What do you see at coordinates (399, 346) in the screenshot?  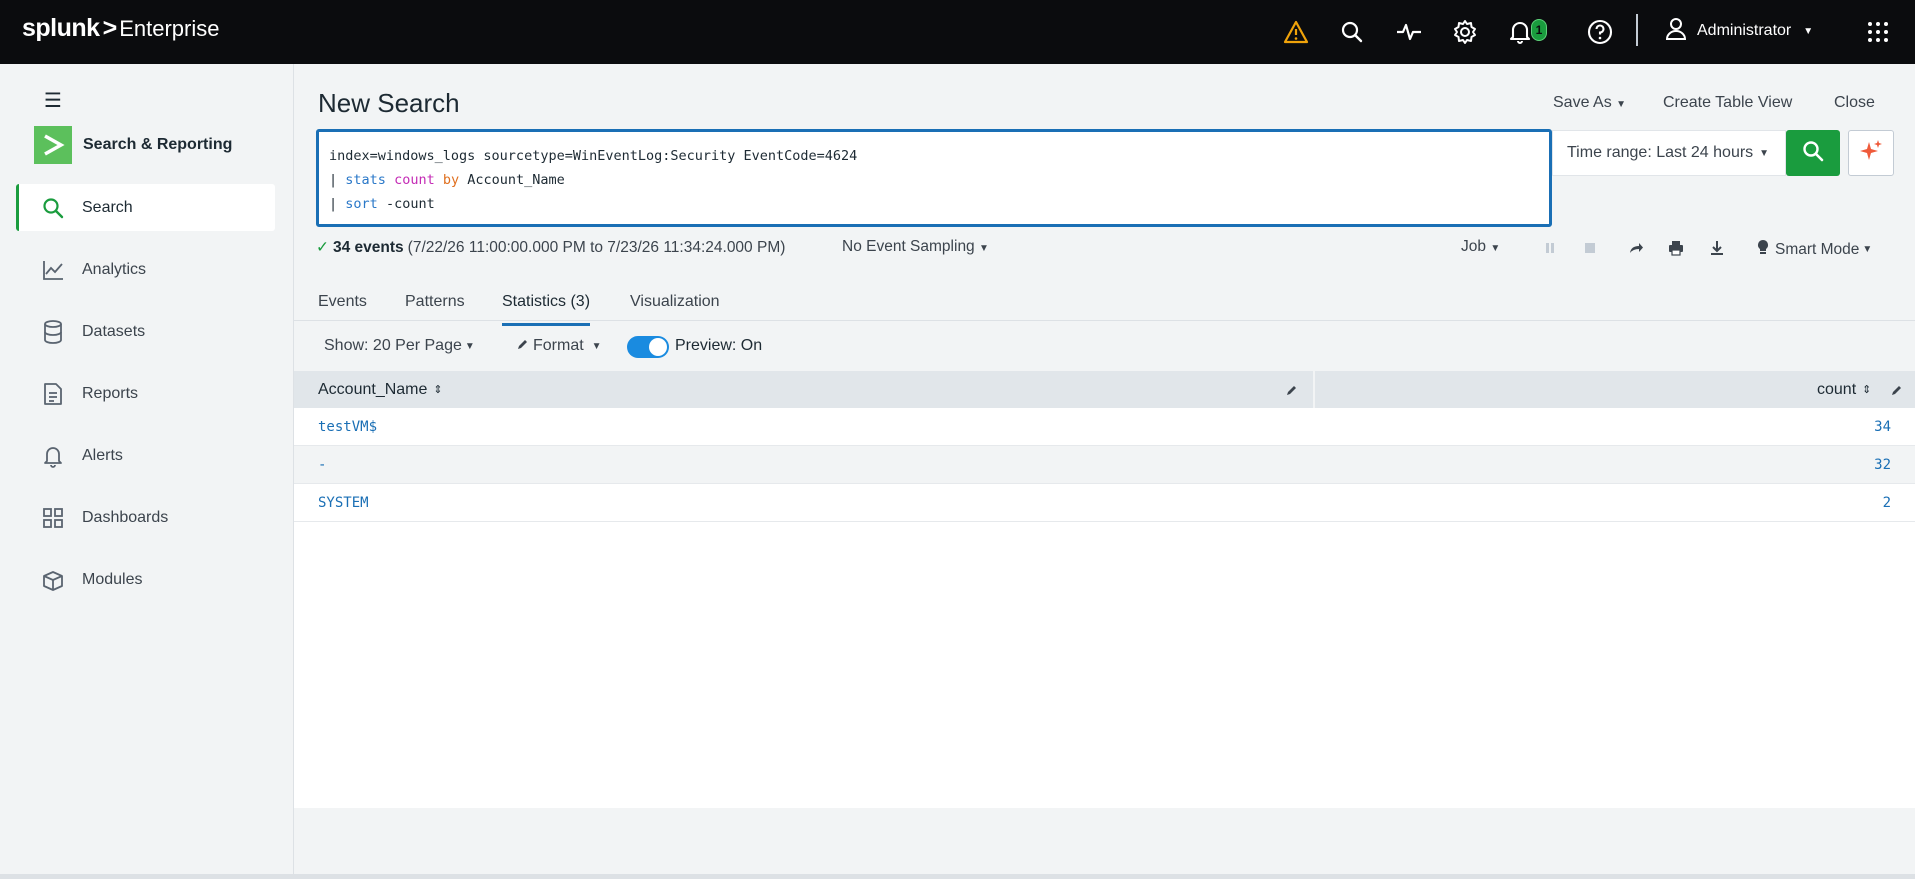 I see `per-page-dropdown: Show: 20 Per Page ▼` at bounding box center [399, 346].